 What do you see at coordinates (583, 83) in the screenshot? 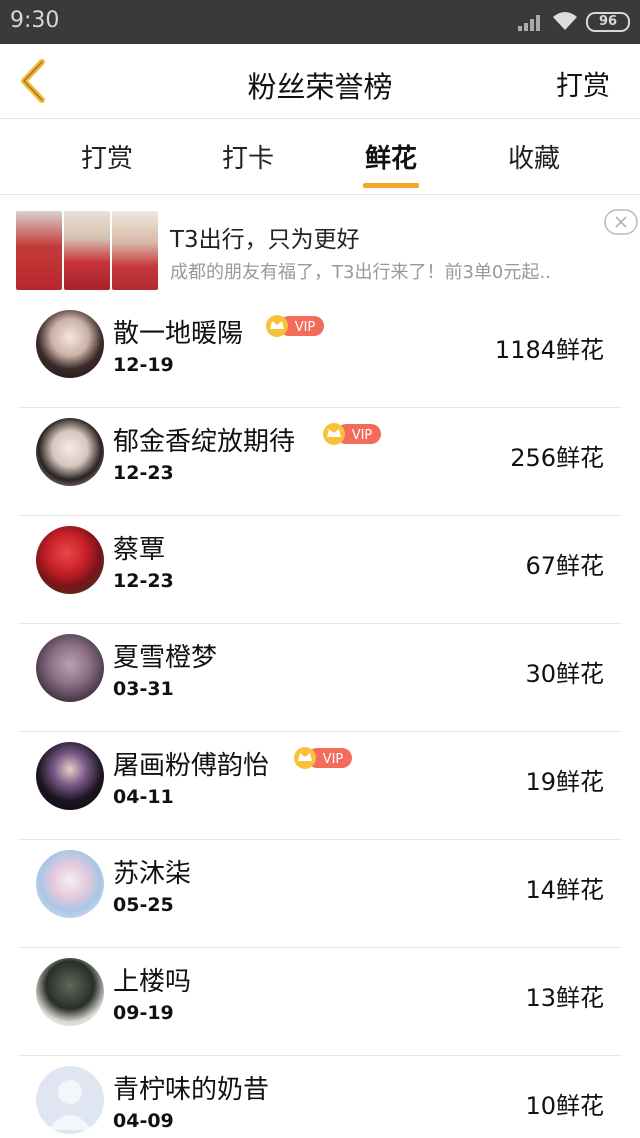
I see `tip-button: 打赏` at bounding box center [583, 83].